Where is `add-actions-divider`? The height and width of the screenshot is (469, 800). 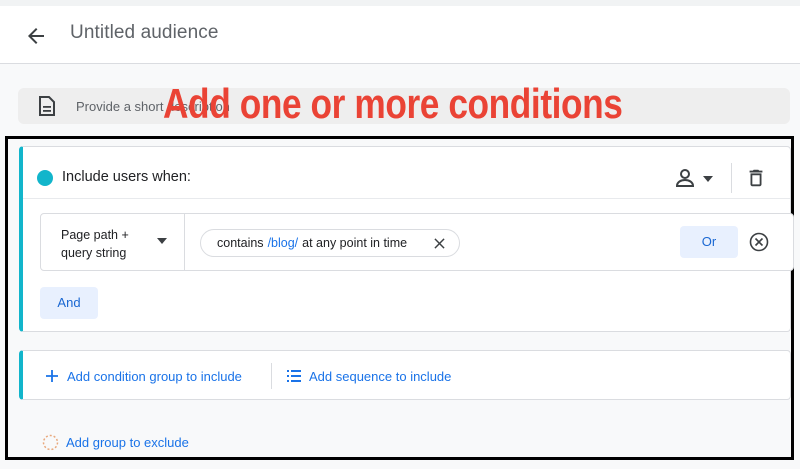
add-actions-divider is located at coordinates (271, 376).